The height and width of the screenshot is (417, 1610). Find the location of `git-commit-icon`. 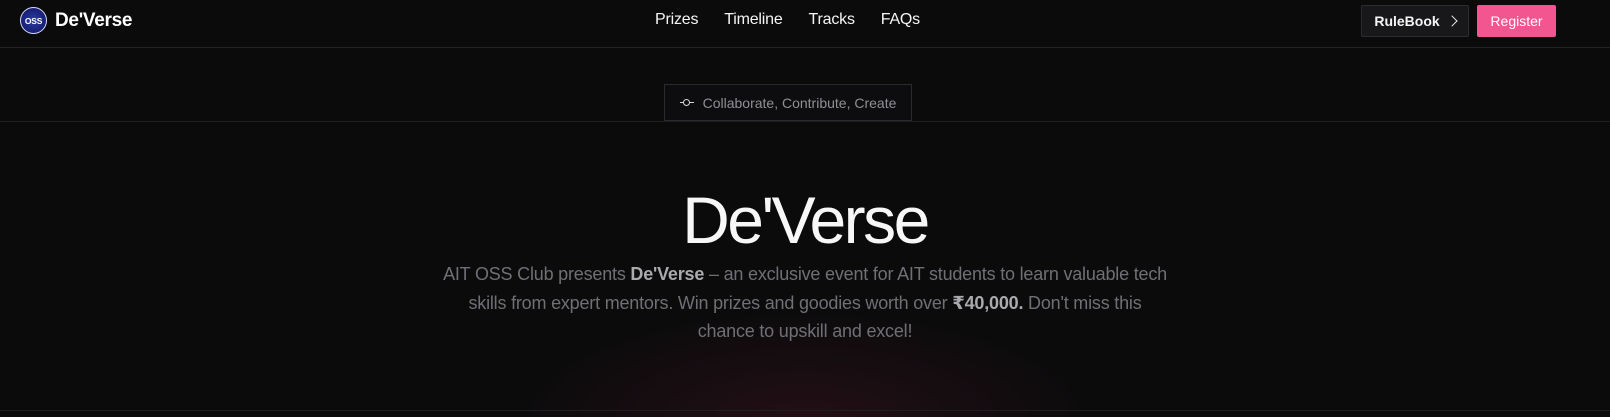

git-commit-icon is located at coordinates (686, 103).